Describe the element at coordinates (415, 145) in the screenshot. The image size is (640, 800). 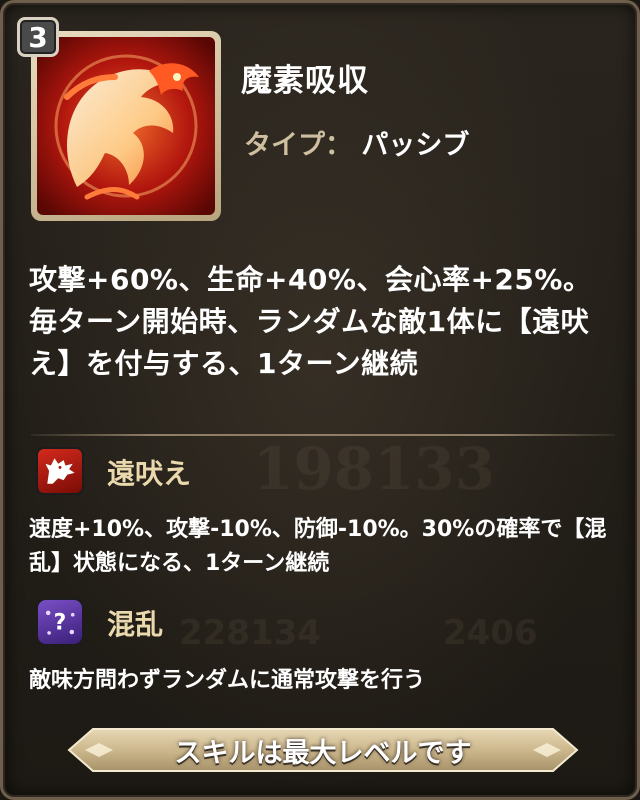
I see `skill-type-value: パッシブ` at that location.